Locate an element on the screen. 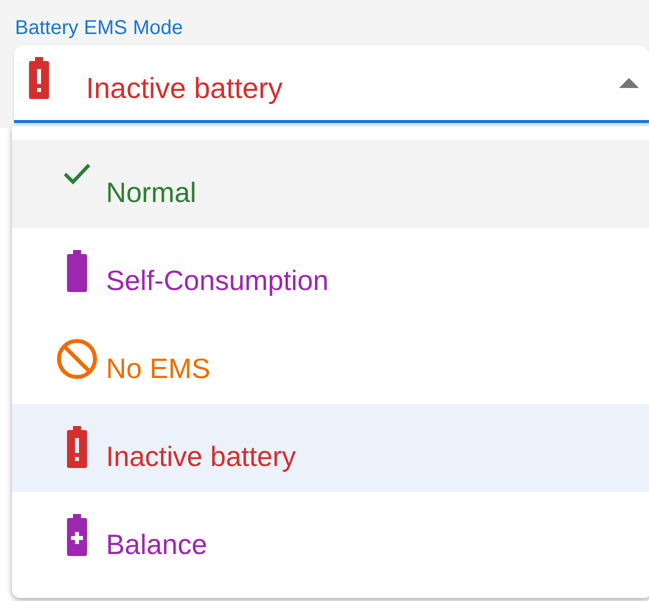  menu-option: Inactive battery is located at coordinates (330, 448).